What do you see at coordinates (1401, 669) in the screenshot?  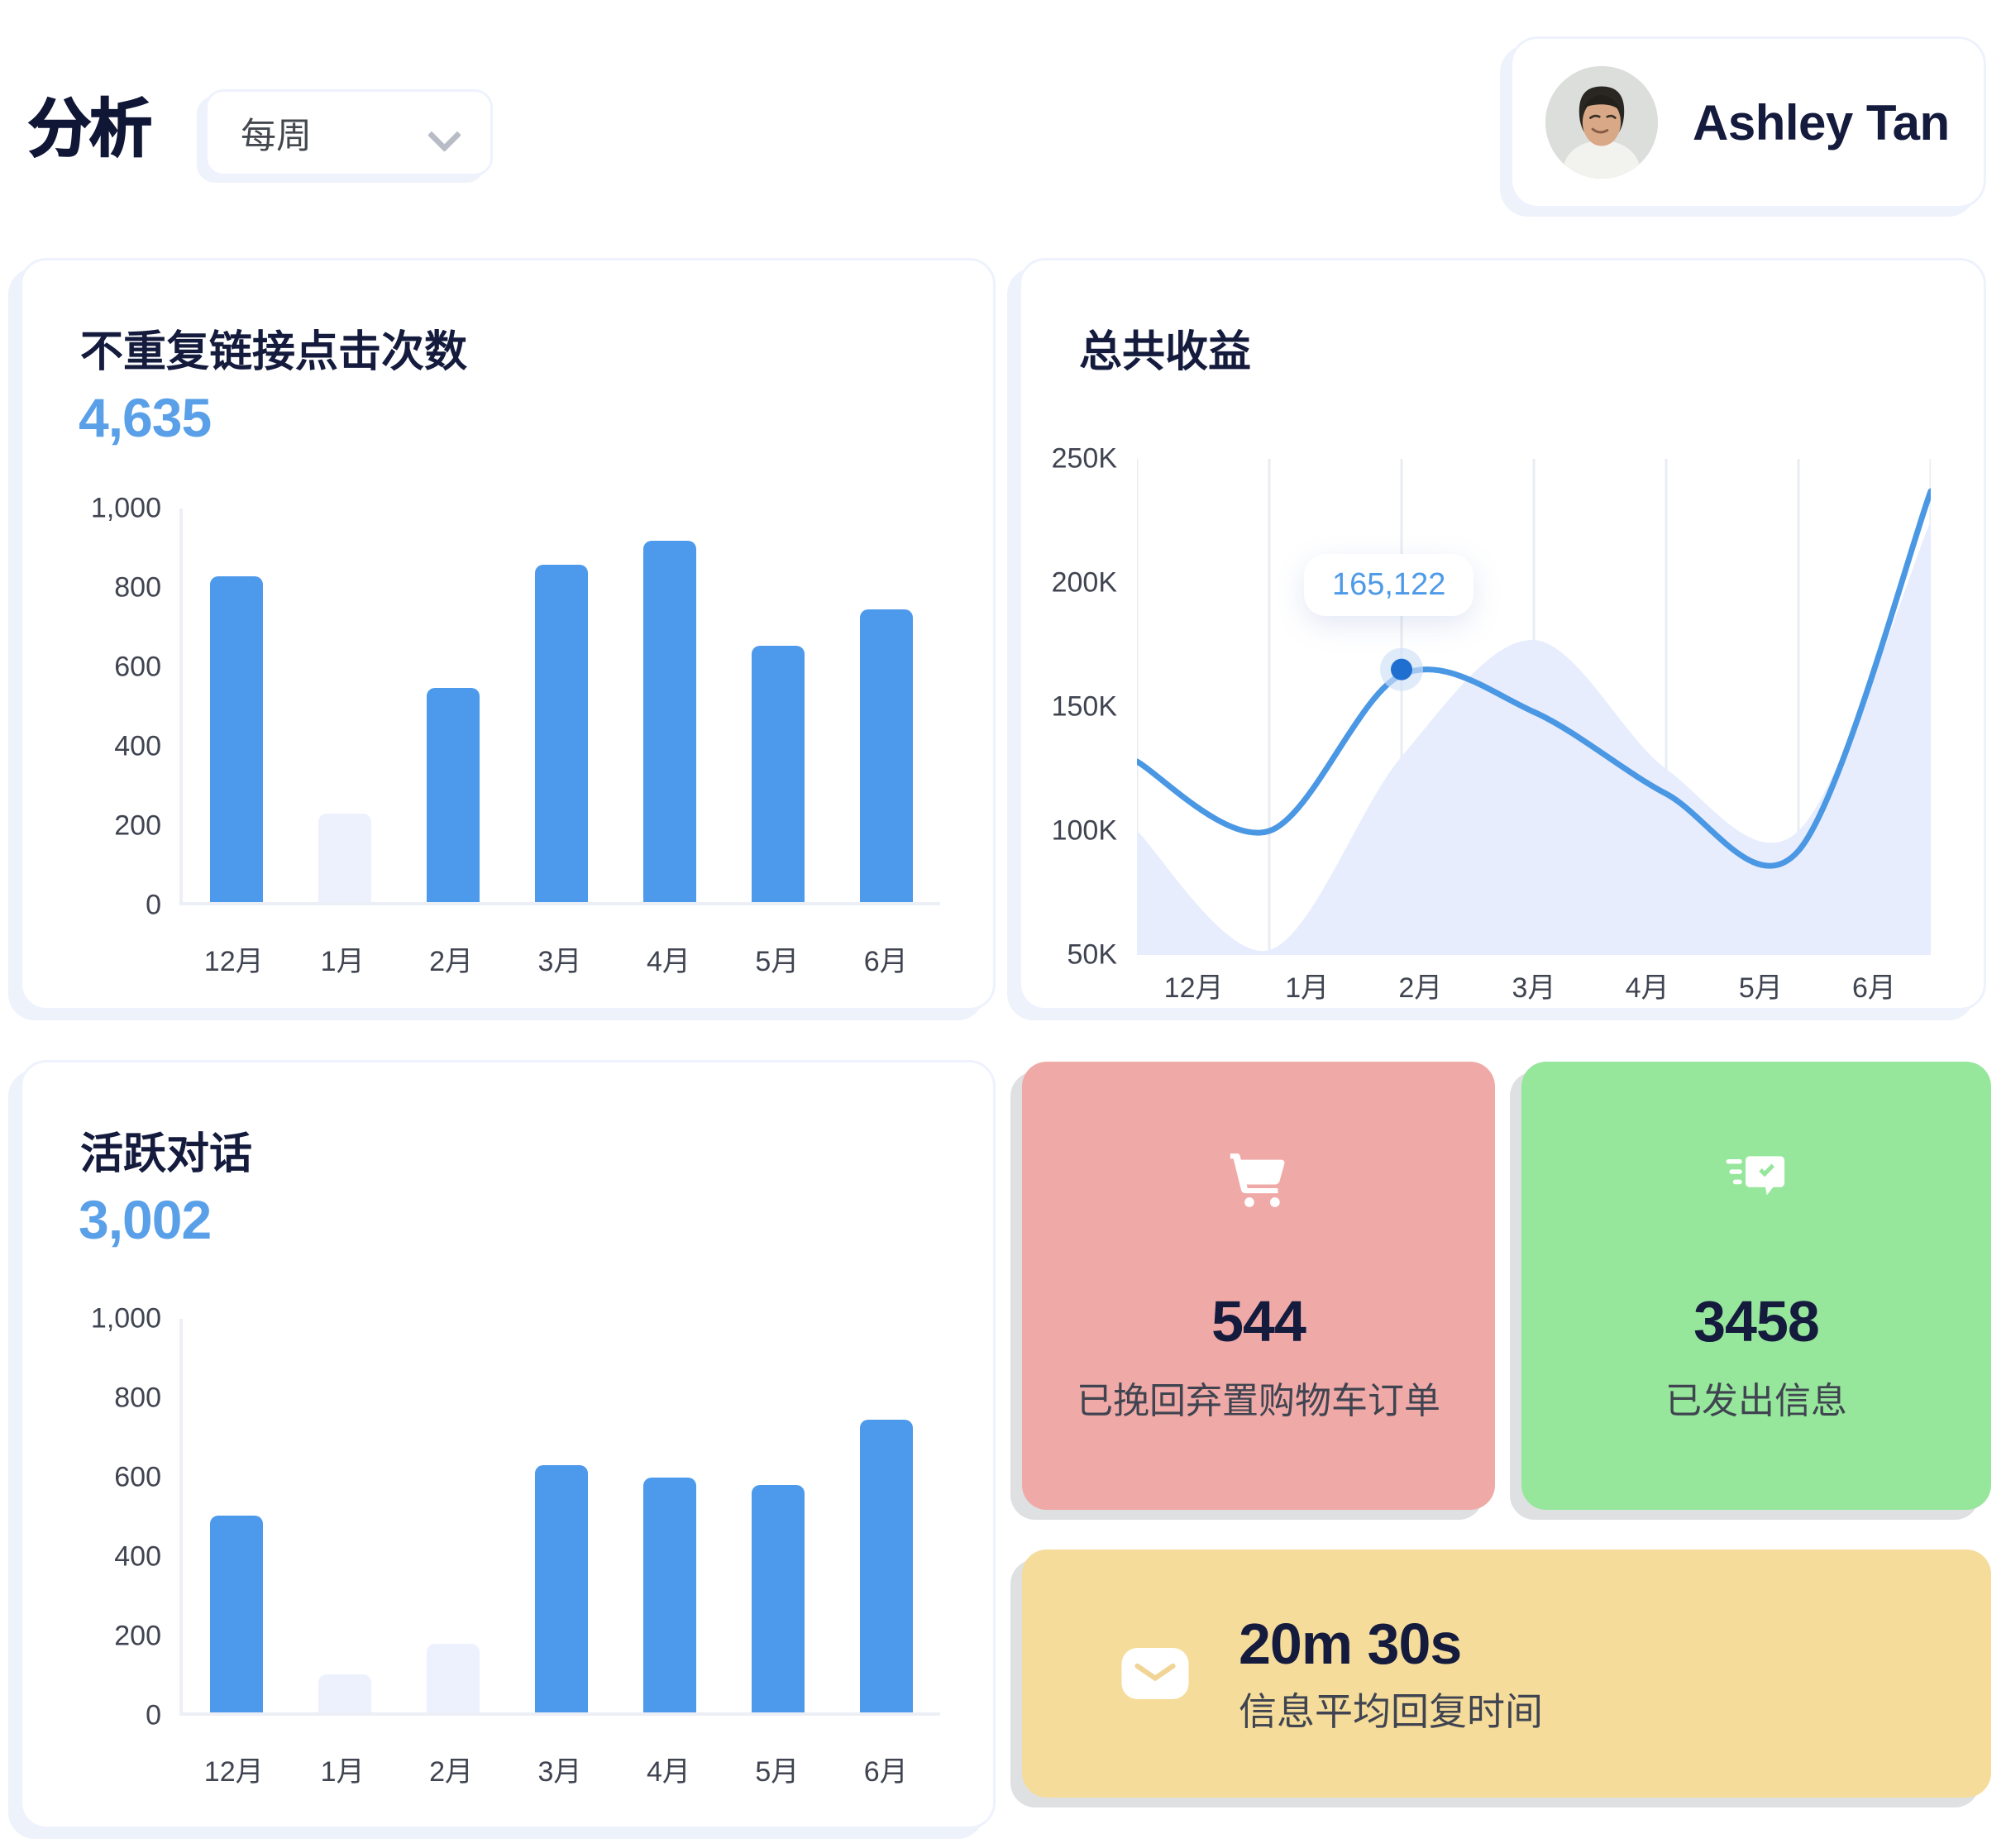 I see `highlight-point` at bounding box center [1401, 669].